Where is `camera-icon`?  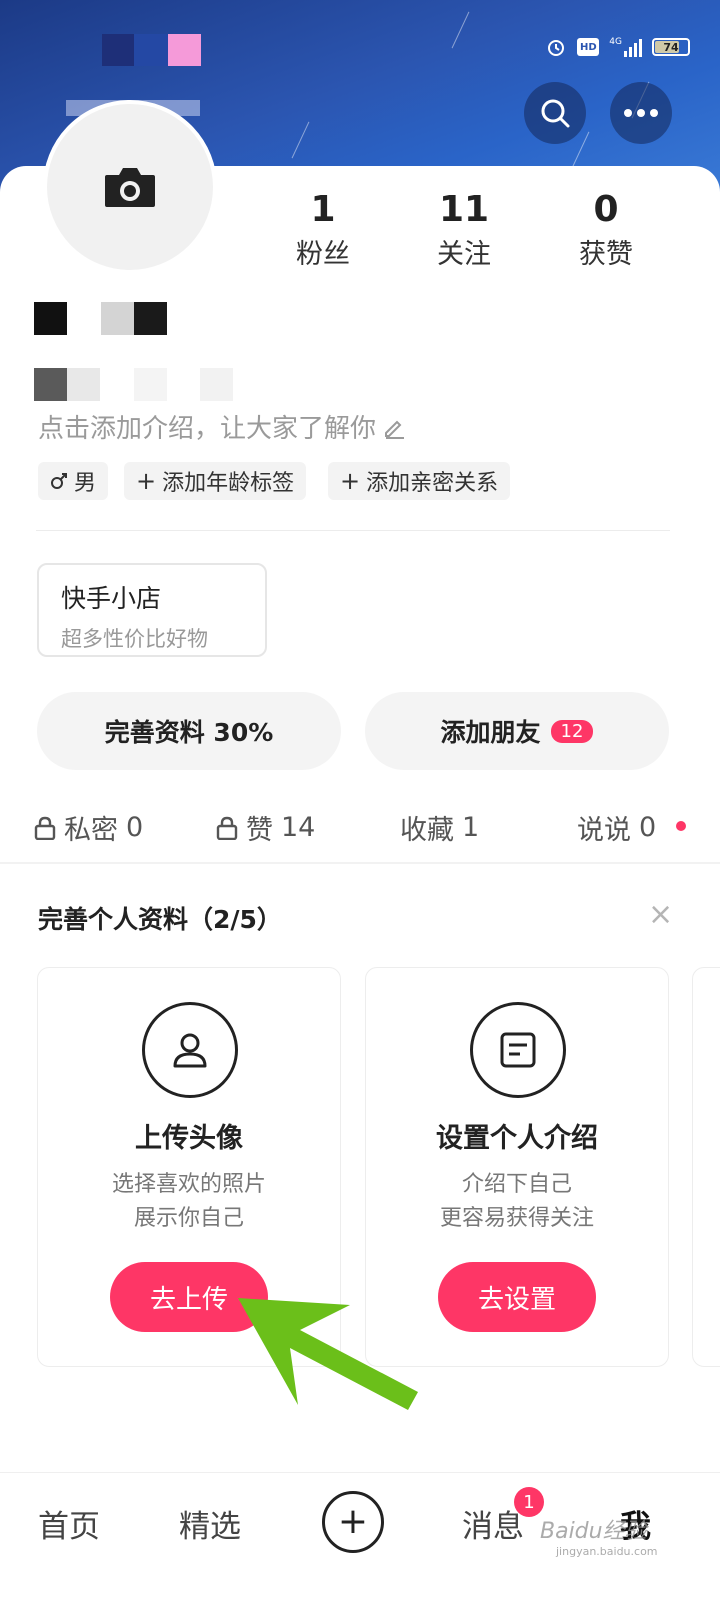 camera-icon is located at coordinates (130, 187).